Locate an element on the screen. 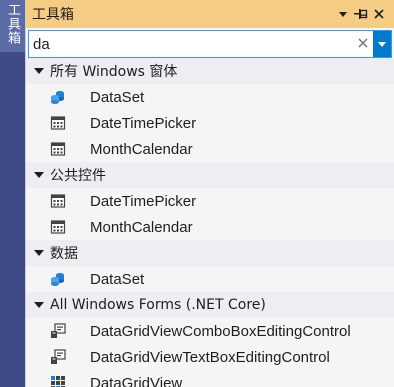 The width and height of the screenshot is (394, 387). group-header: 所有 Windows 窗体 is located at coordinates (210, 71).